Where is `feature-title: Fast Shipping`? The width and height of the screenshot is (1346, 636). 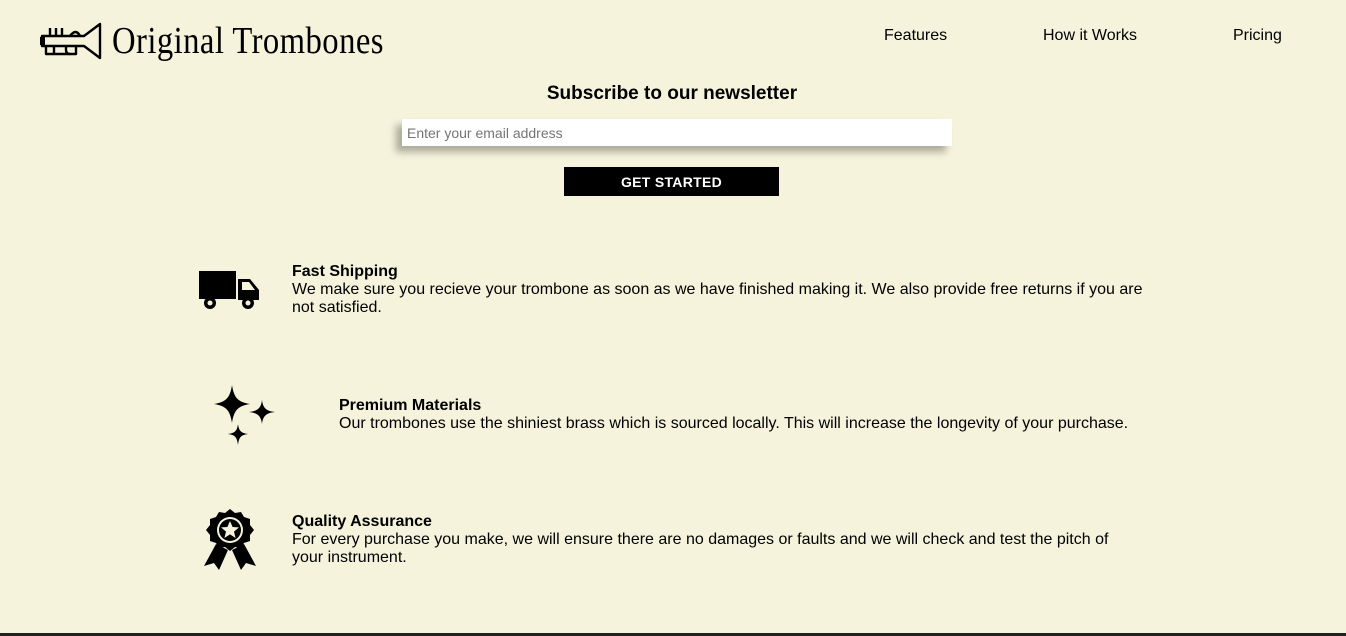 feature-title: Fast Shipping is located at coordinates (345, 271).